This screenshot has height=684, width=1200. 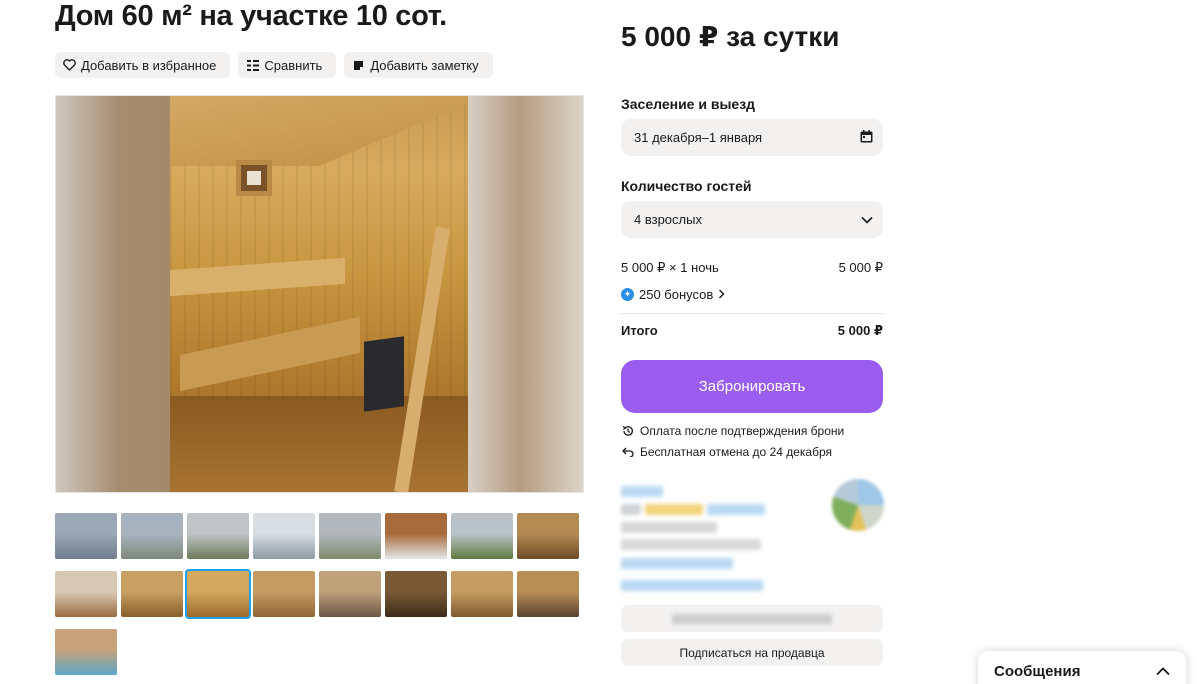 What do you see at coordinates (698, 137) in the screenshot?
I see `checkin-date-value: 31 декабря–1 января` at bounding box center [698, 137].